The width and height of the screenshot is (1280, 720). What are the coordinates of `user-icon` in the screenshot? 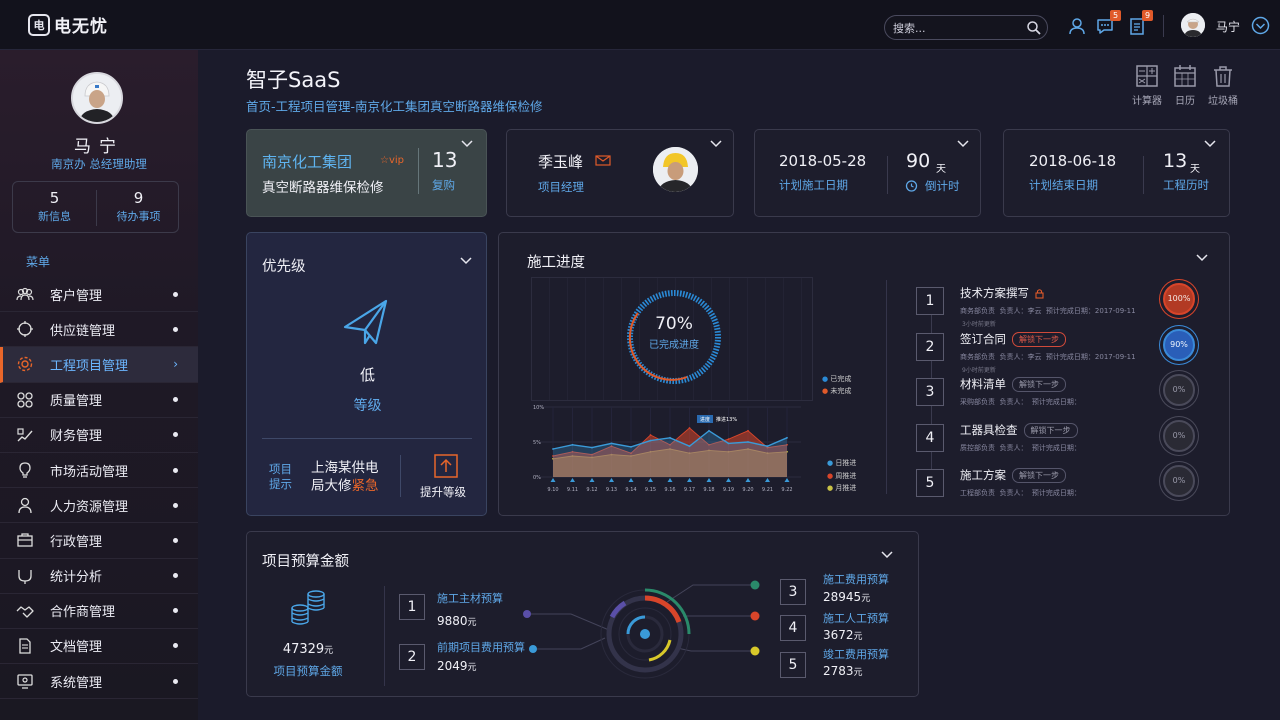 It's located at (1077, 26).